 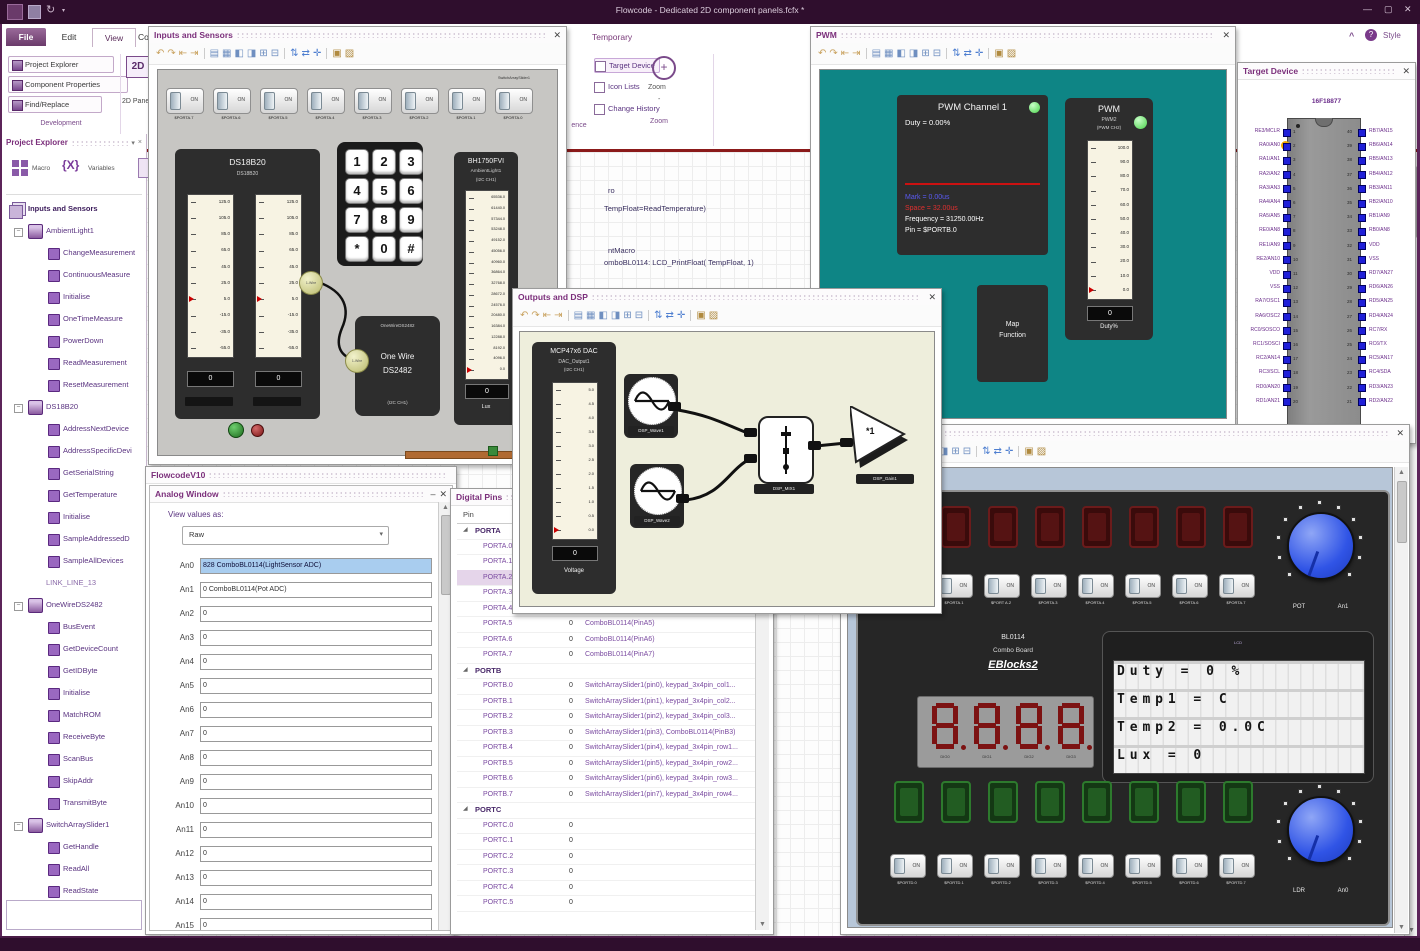 What do you see at coordinates (74, 889) in the screenshot?
I see `tree-item: ReadState` at bounding box center [74, 889].